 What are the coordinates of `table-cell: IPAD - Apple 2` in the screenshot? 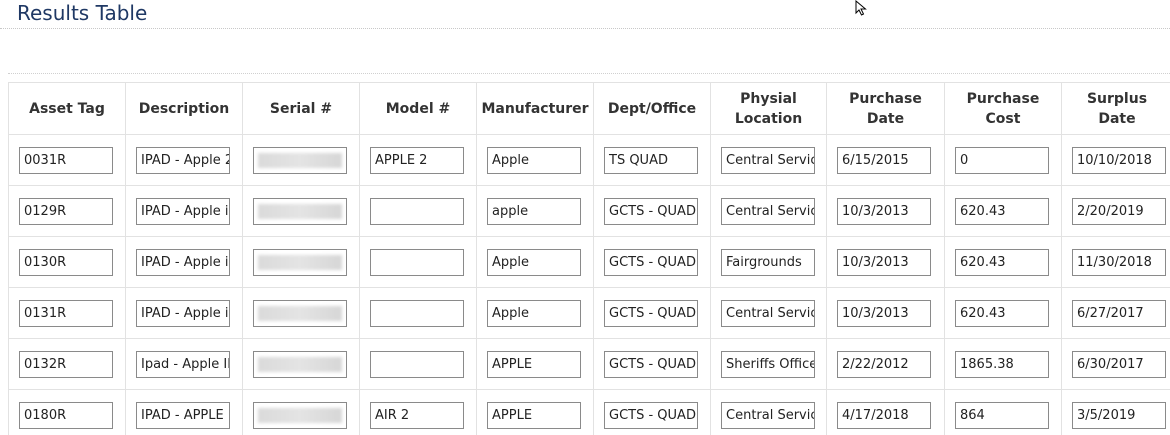 It's located at (184, 160).